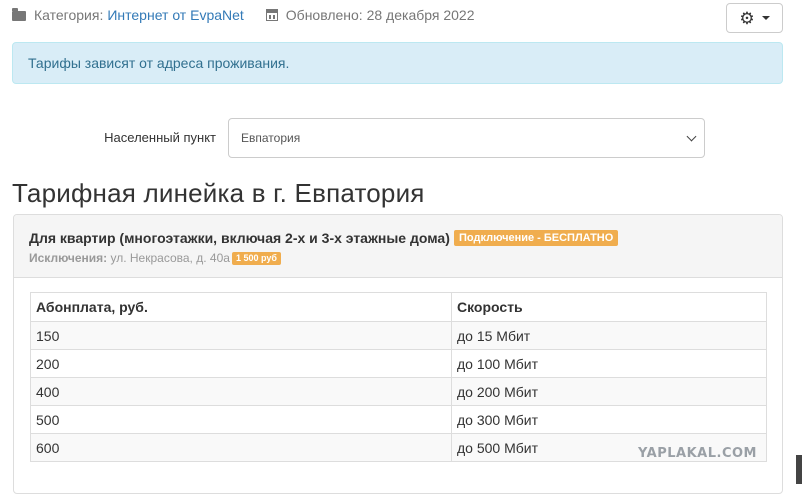  Describe the element at coordinates (691, 136) in the screenshot. I see `chevron-down-icon` at that location.